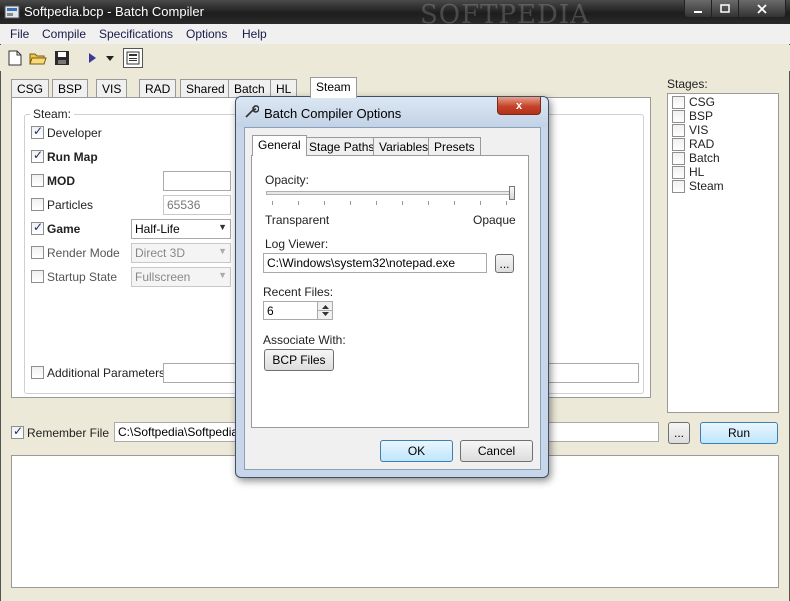  I want to click on run-map-checkbox: ✓, so click(37, 155).